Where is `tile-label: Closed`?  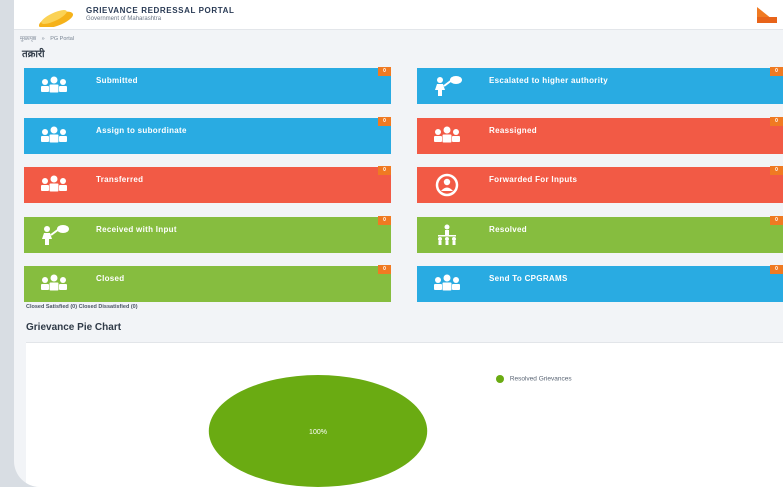 tile-label: Closed is located at coordinates (110, 278).